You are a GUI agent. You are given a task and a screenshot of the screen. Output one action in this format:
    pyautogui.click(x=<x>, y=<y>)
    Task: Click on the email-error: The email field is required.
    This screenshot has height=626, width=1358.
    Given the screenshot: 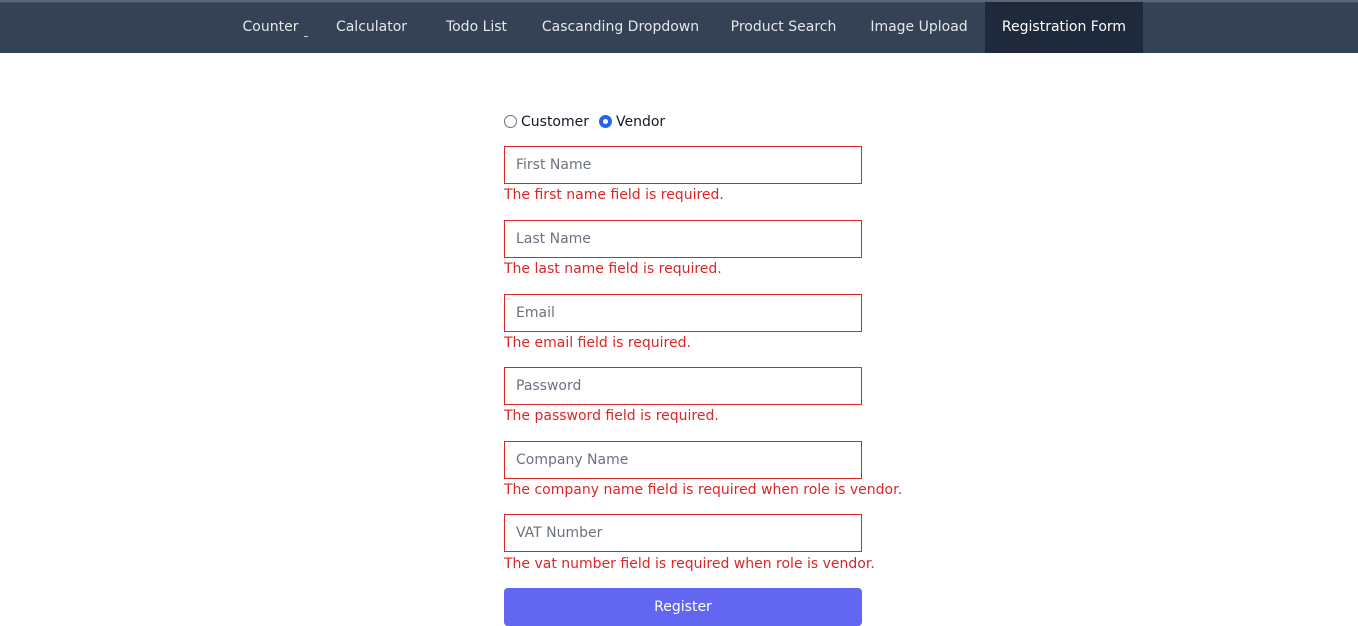 What is the action you would take?
    pyautogui.click(x=597, y=343)
    